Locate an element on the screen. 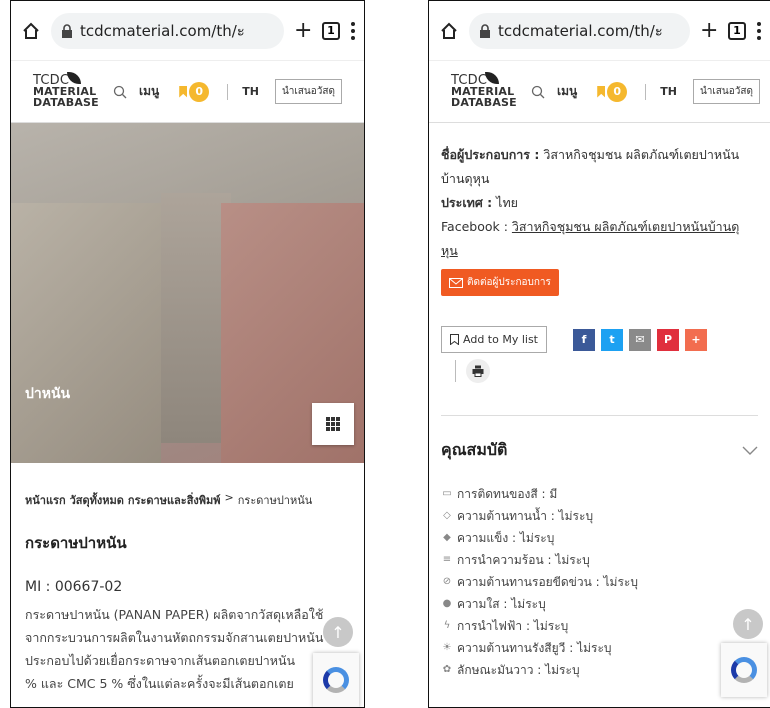 The height and width of the screenshot is (708, 770). property-text: ความต้านทานน้ำ : ไม่ระบุ is located at coordinates (525, 516).